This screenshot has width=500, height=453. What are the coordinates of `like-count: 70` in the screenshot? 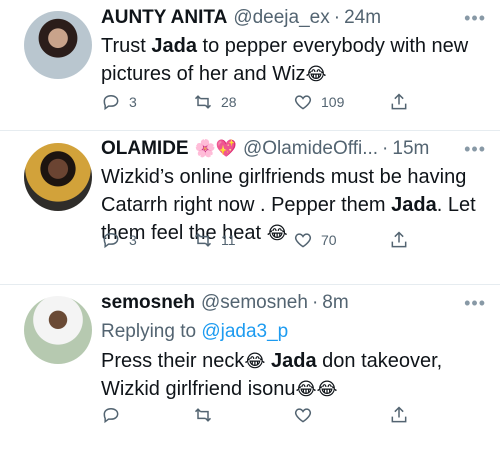 It's located at (329, 240).